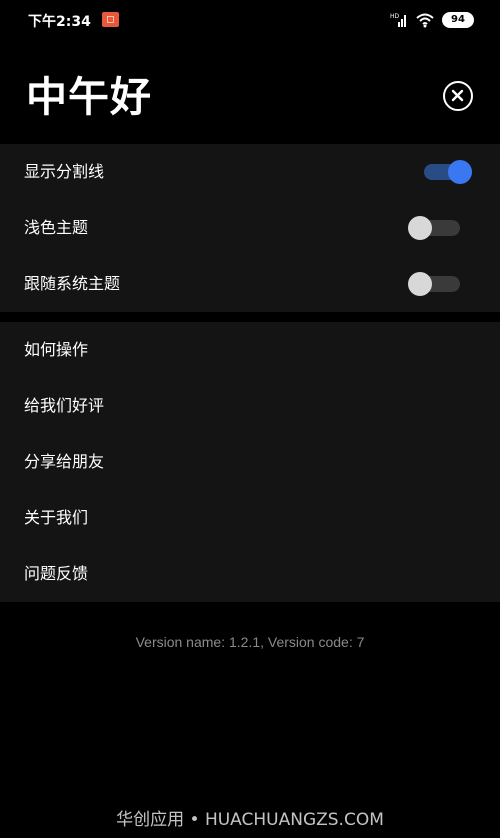 The width and height of the screenshot is (500, 838). I want to click on menu-item-rate-us: 给我们好评, so click(250, 406).